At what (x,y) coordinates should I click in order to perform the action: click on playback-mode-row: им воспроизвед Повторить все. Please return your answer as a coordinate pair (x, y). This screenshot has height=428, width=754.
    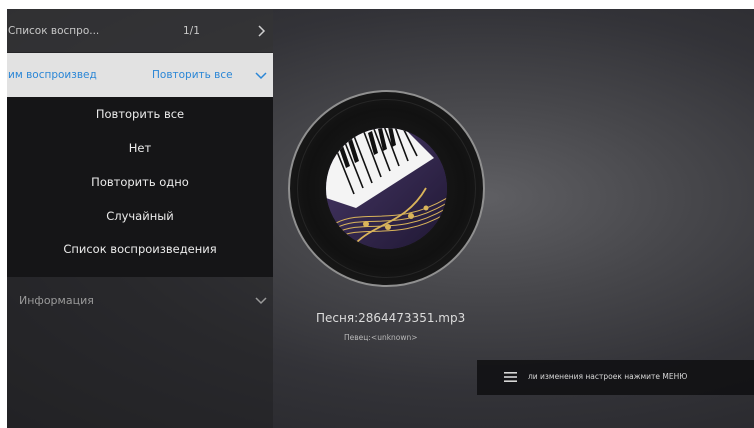
    Looking at the image, I should click on (140, 75).